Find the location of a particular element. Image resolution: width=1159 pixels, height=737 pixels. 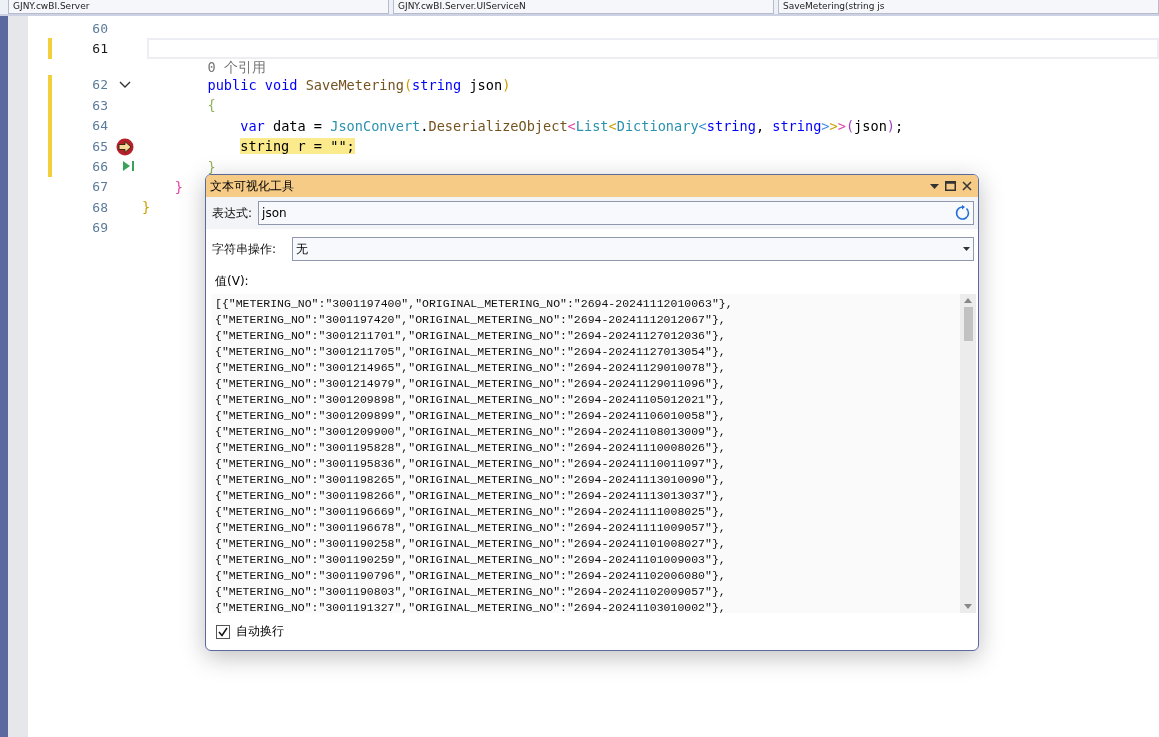

code-token: data = is located at coordinates (297, 125).